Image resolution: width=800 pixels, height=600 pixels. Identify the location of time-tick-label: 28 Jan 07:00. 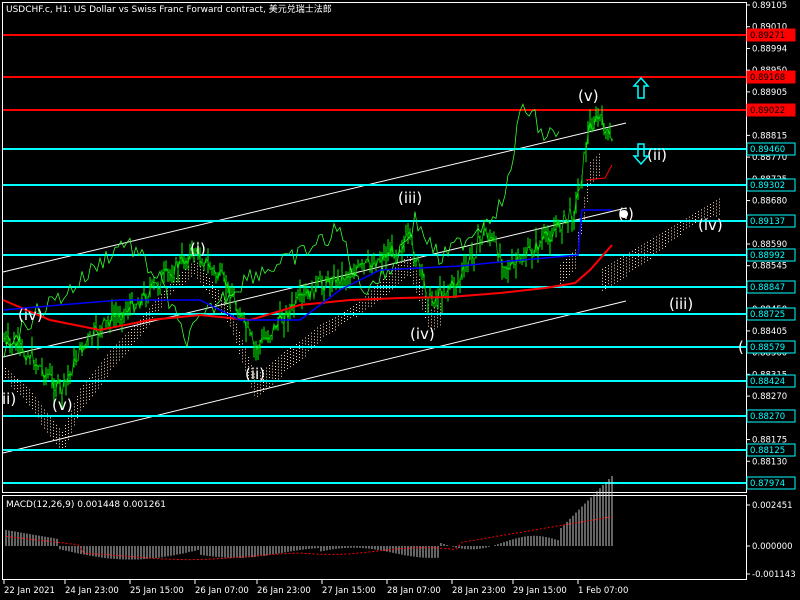
(414, 591).